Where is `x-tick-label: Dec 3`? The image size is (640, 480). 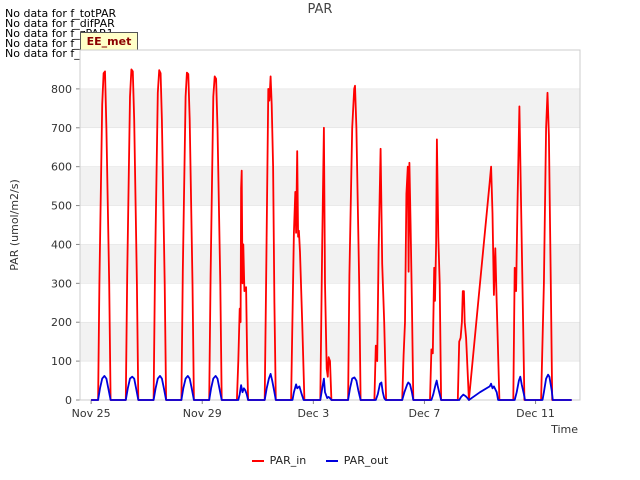
x-tick-label: Dec 3 is located at coordinates (313, 413).